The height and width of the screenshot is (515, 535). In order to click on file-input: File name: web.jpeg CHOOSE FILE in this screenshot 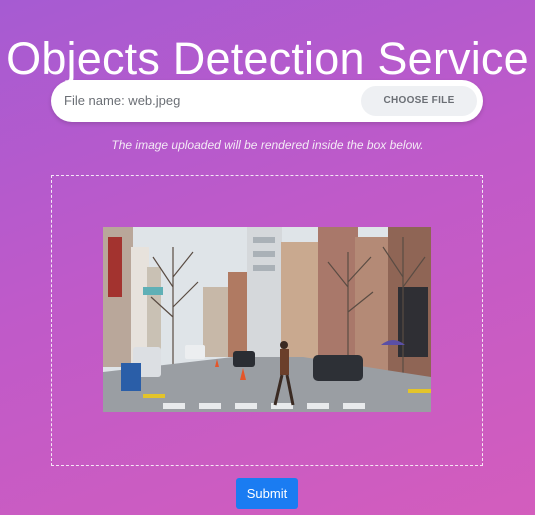, I will do `click(267, 101)`.